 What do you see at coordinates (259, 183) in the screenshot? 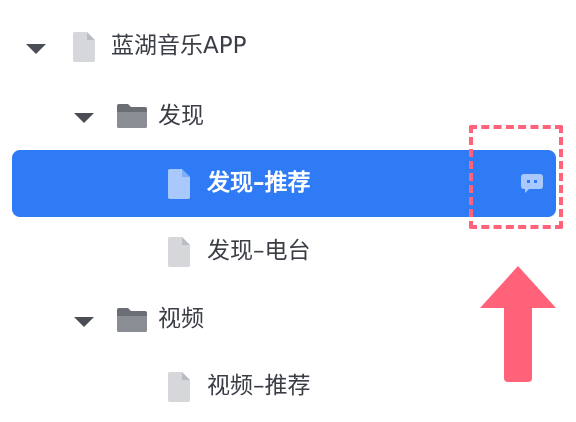
I see `tree-item-label: 发现–推荐` at bounding box center [259, 183].